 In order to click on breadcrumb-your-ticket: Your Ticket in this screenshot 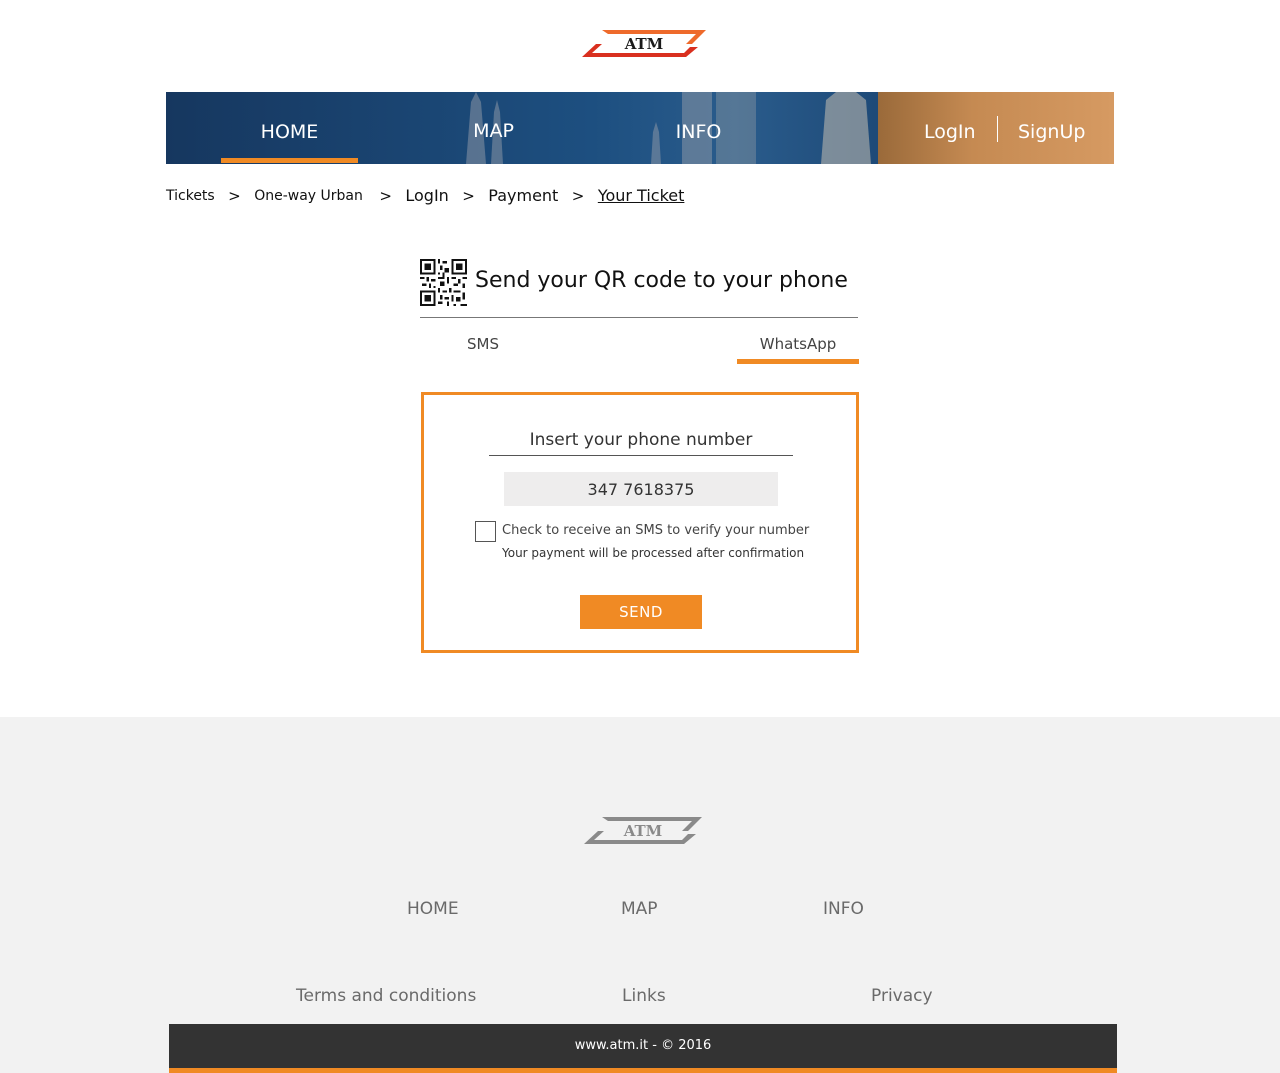, I will do `click(641, 195)`.